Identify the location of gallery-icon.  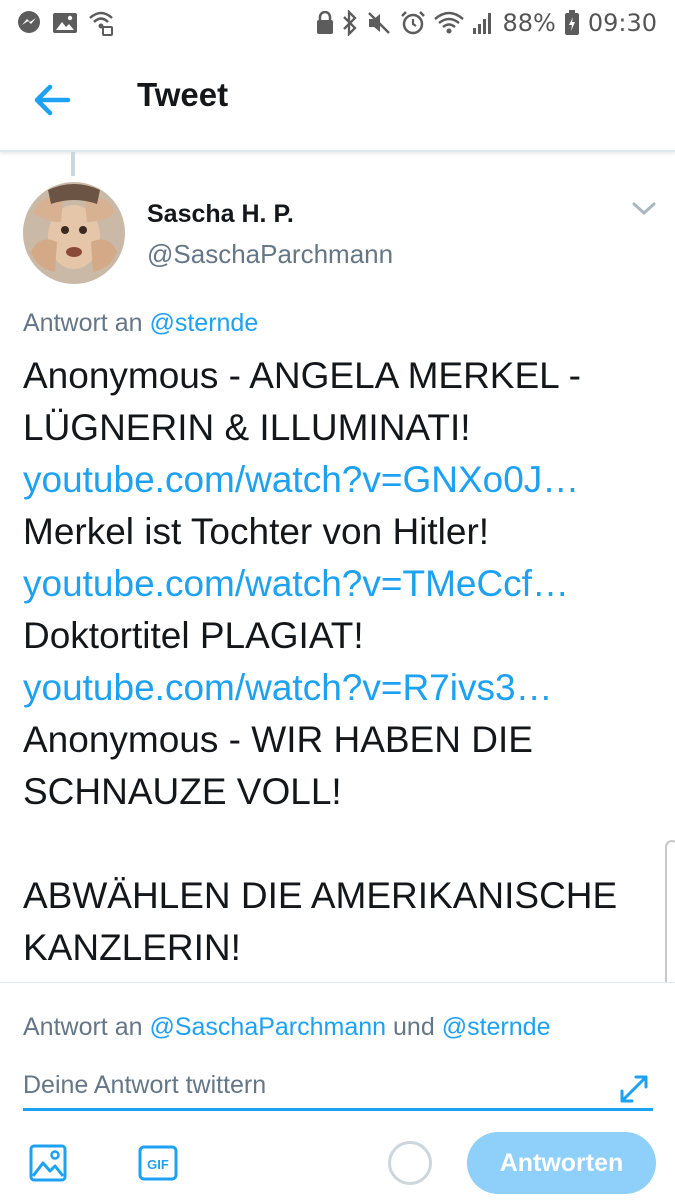
(65, 23).